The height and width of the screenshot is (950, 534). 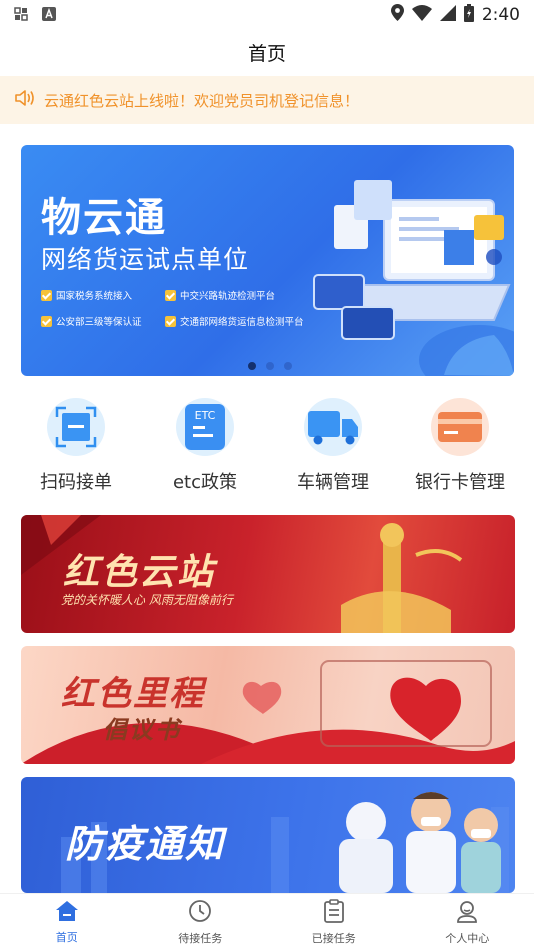 I want to click on nav-bar: 首页, so click(x=267, y=52).